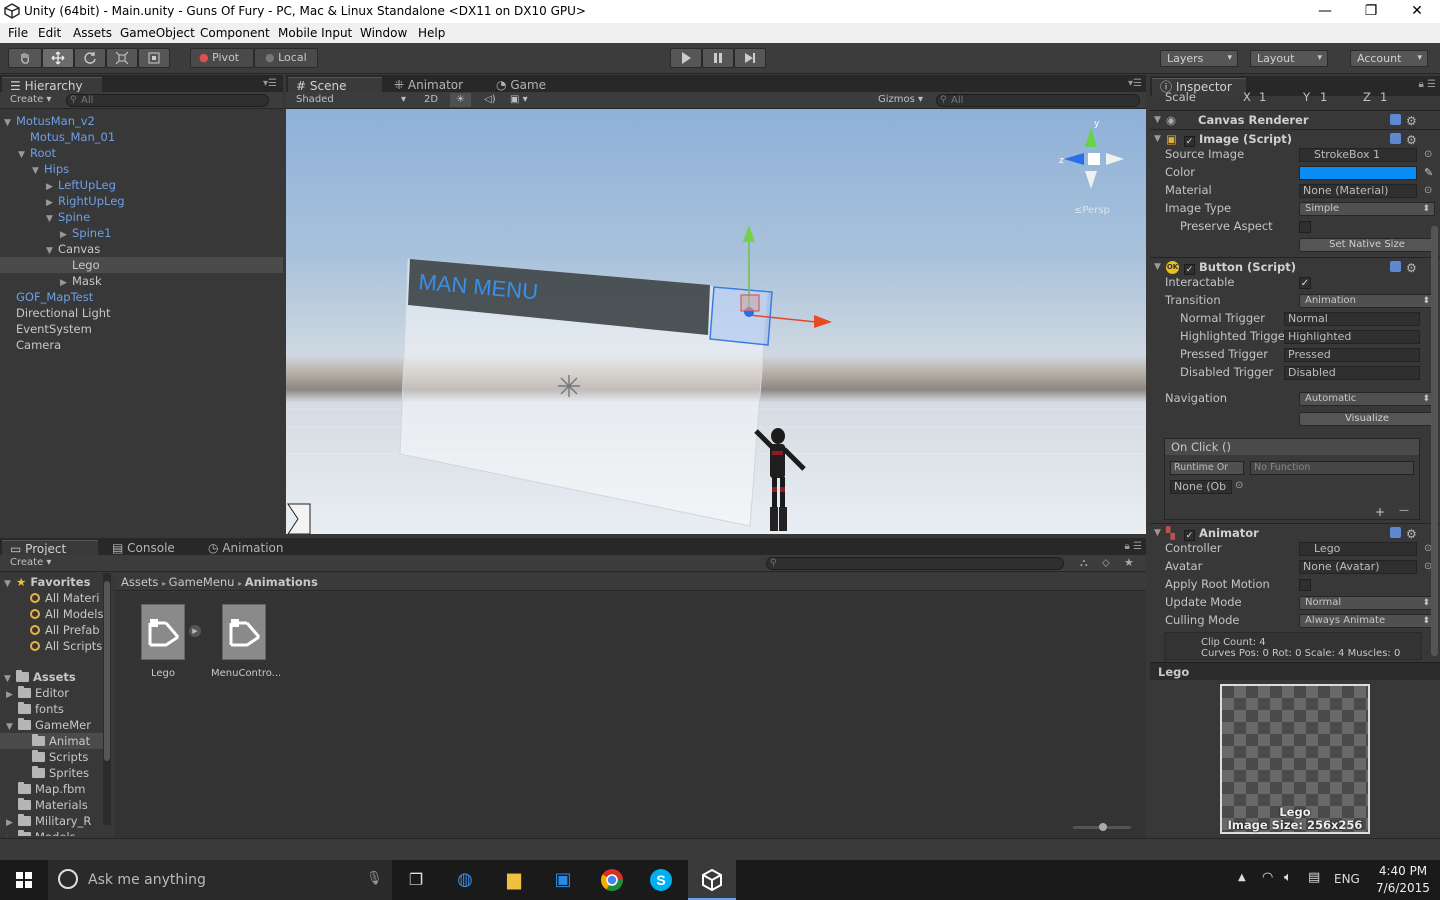 This screenshot has width=1440, height=900. I want to click on orientation-gizmo: y z ≤Persp, so click(1091, 167).